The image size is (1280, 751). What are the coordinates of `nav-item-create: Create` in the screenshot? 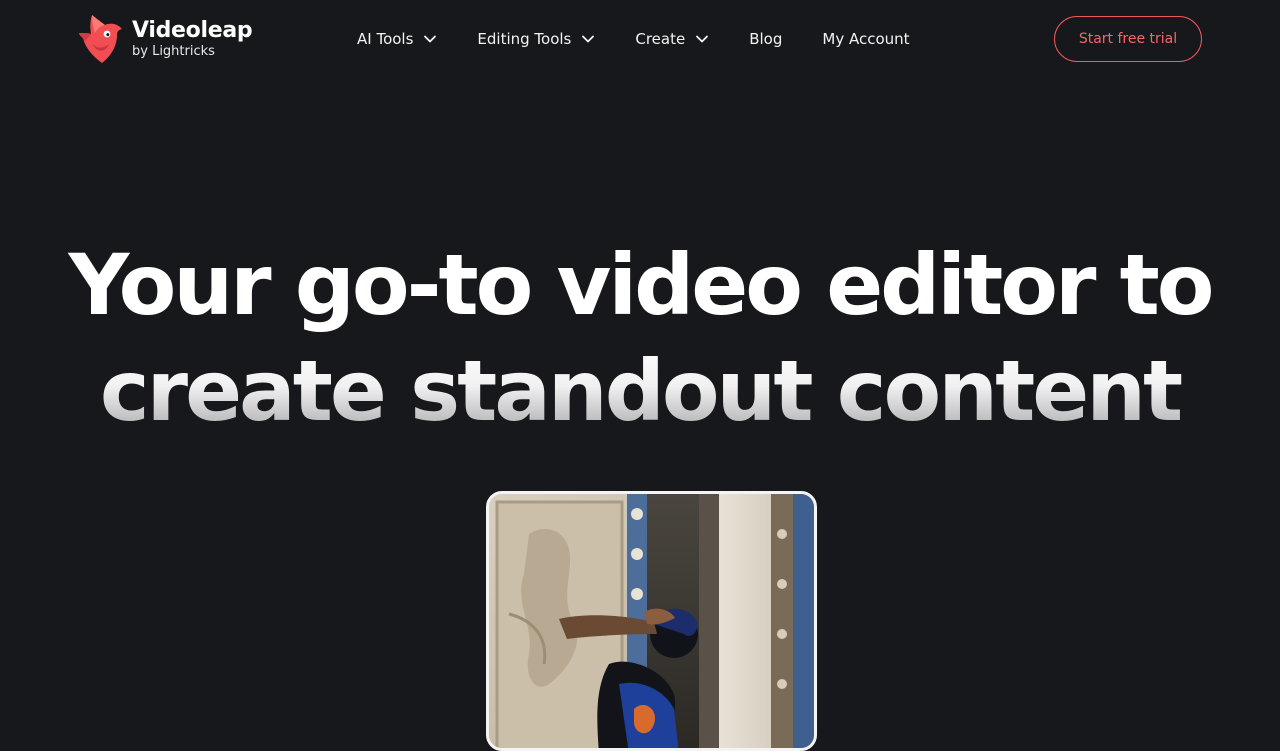 It's located at (672, 39).